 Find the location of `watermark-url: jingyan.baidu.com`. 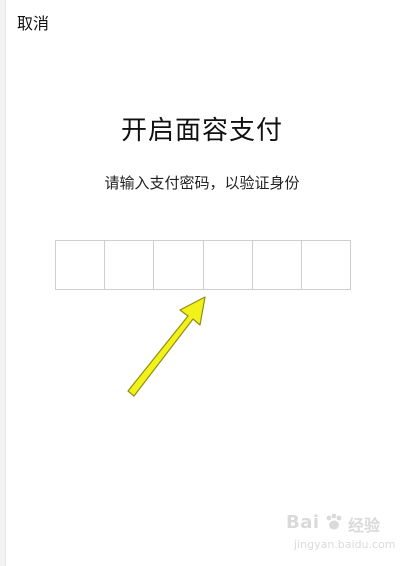

watermark-url: jingyan.baidu.com is located at coordinates (345, 544).